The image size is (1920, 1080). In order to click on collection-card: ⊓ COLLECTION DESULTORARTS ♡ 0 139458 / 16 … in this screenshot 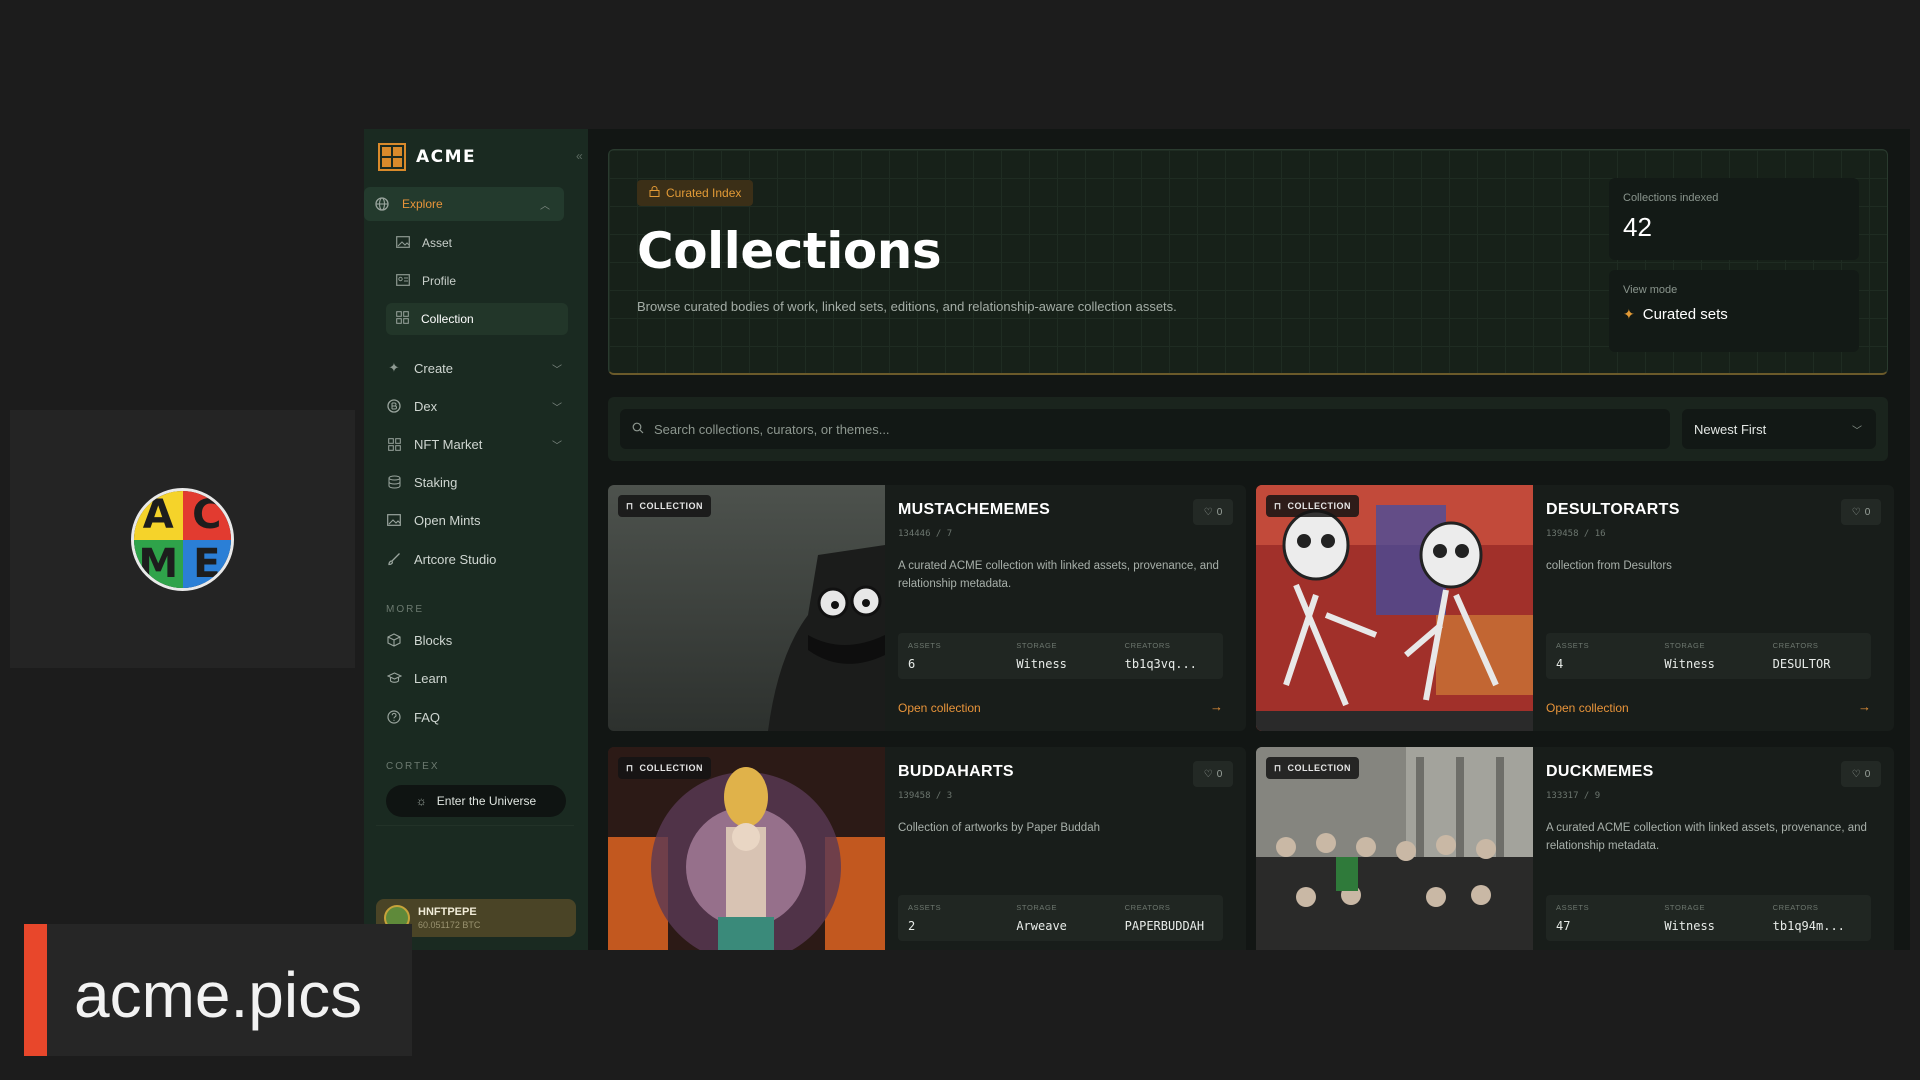, I will do `click(1575, 608)`.